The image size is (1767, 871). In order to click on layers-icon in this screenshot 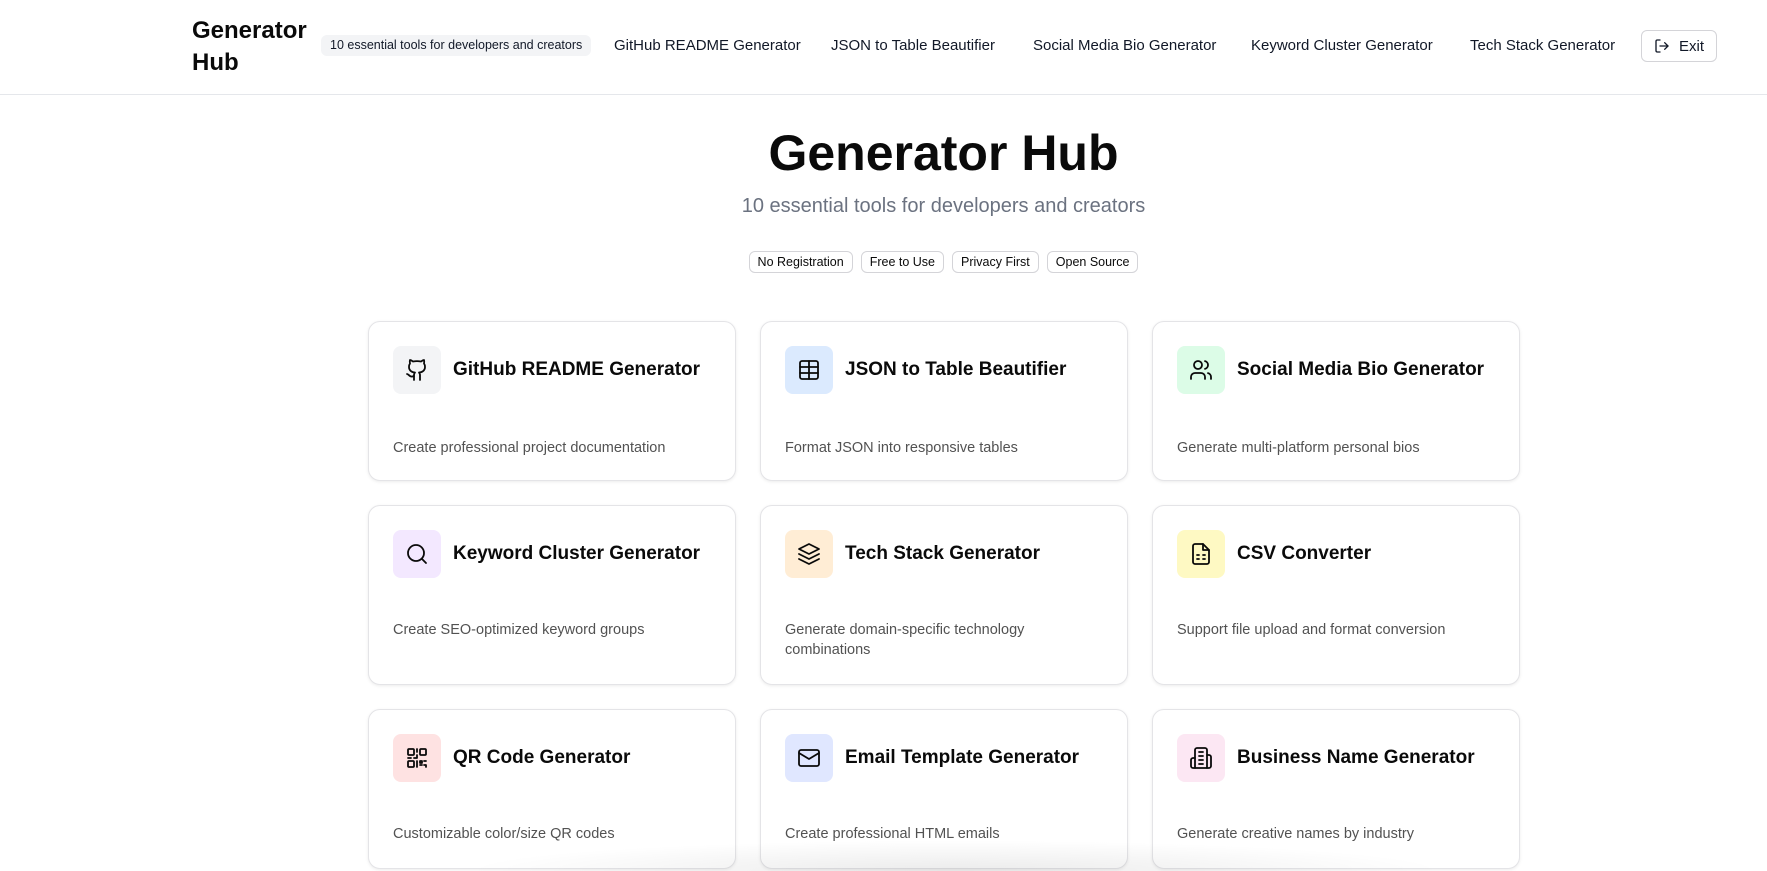, I will do `click(809, 554)`.